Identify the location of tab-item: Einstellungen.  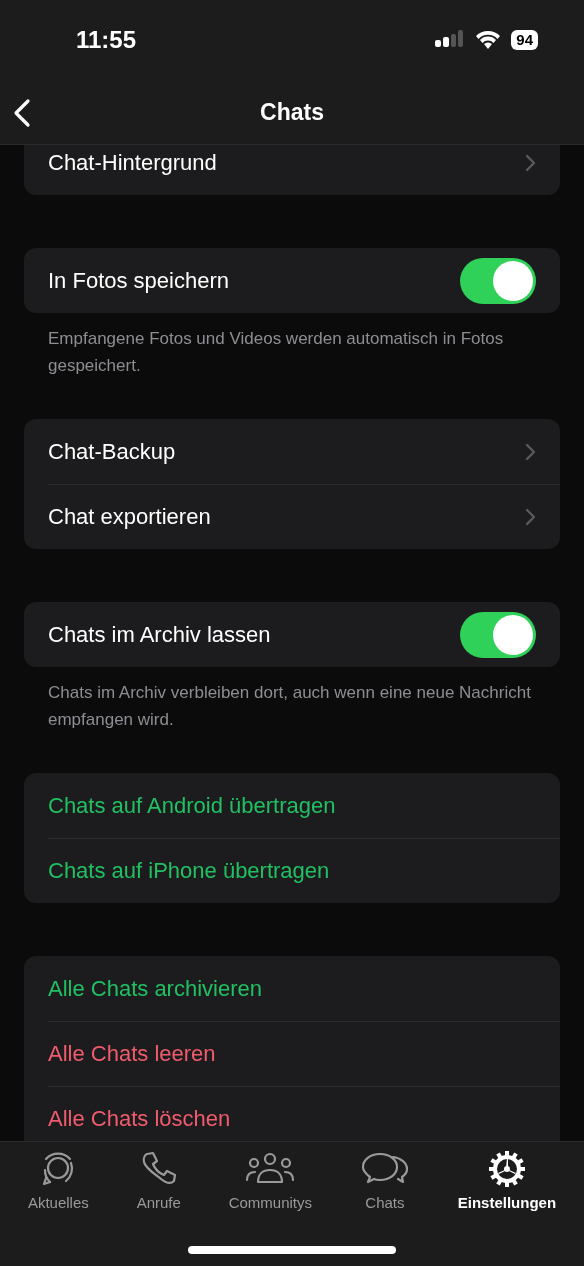
(507, 1180).